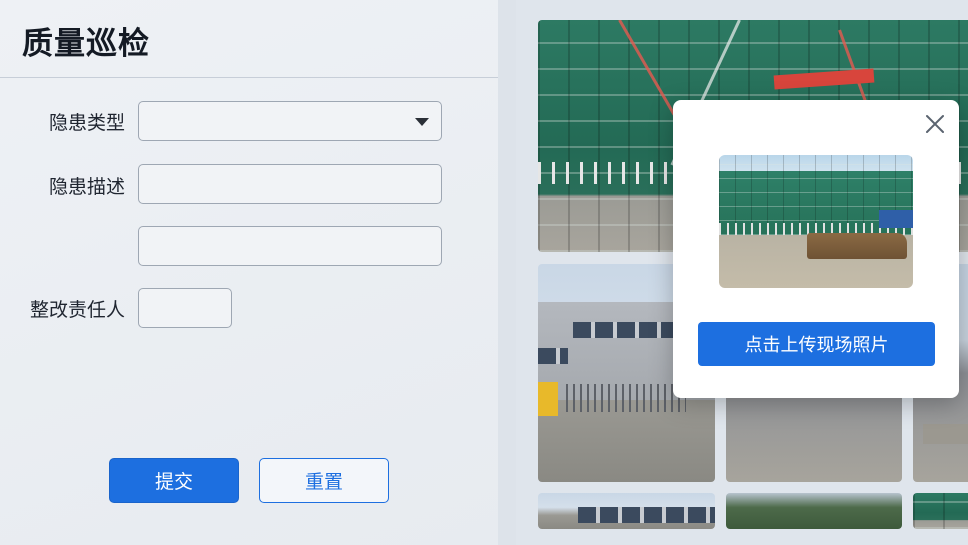 Image resolution: width=968 pixels, height=545 pixels. I want to click on page-title: 质量巡检, so click(86, 44).